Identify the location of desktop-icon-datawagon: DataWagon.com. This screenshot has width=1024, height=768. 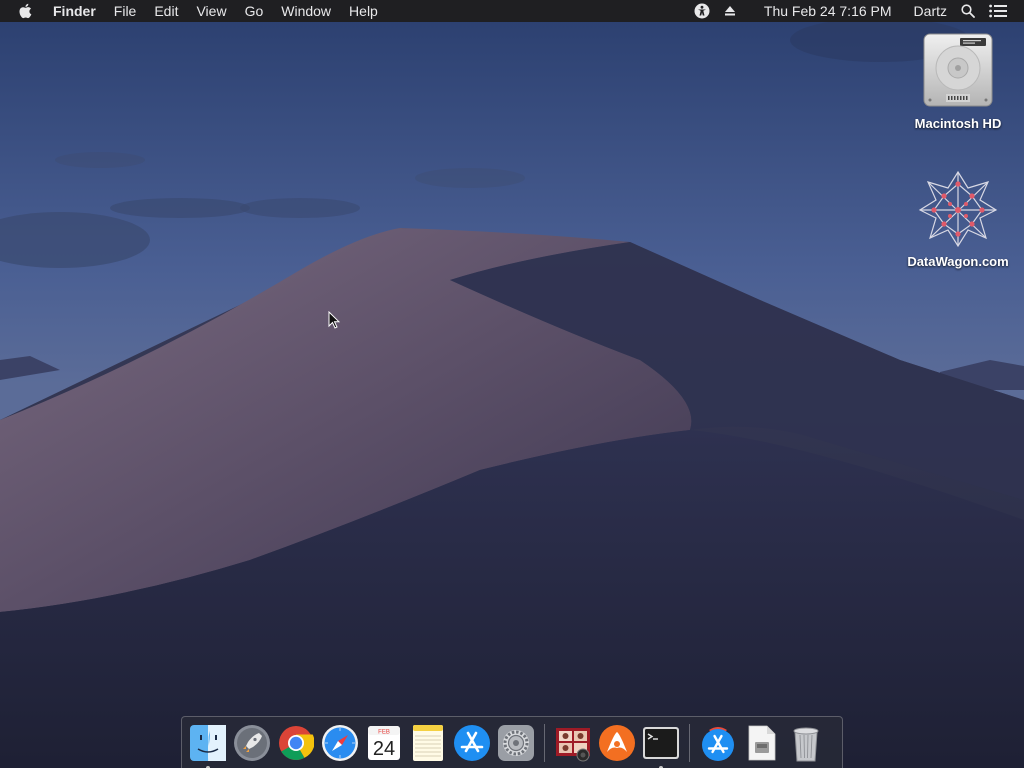
(958, 218).